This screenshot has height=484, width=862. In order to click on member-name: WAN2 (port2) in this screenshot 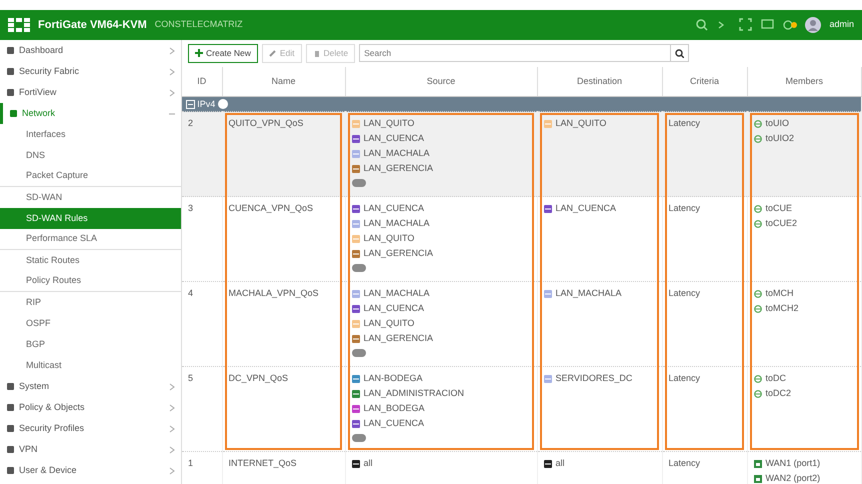, I will do `click(793, 478)`.